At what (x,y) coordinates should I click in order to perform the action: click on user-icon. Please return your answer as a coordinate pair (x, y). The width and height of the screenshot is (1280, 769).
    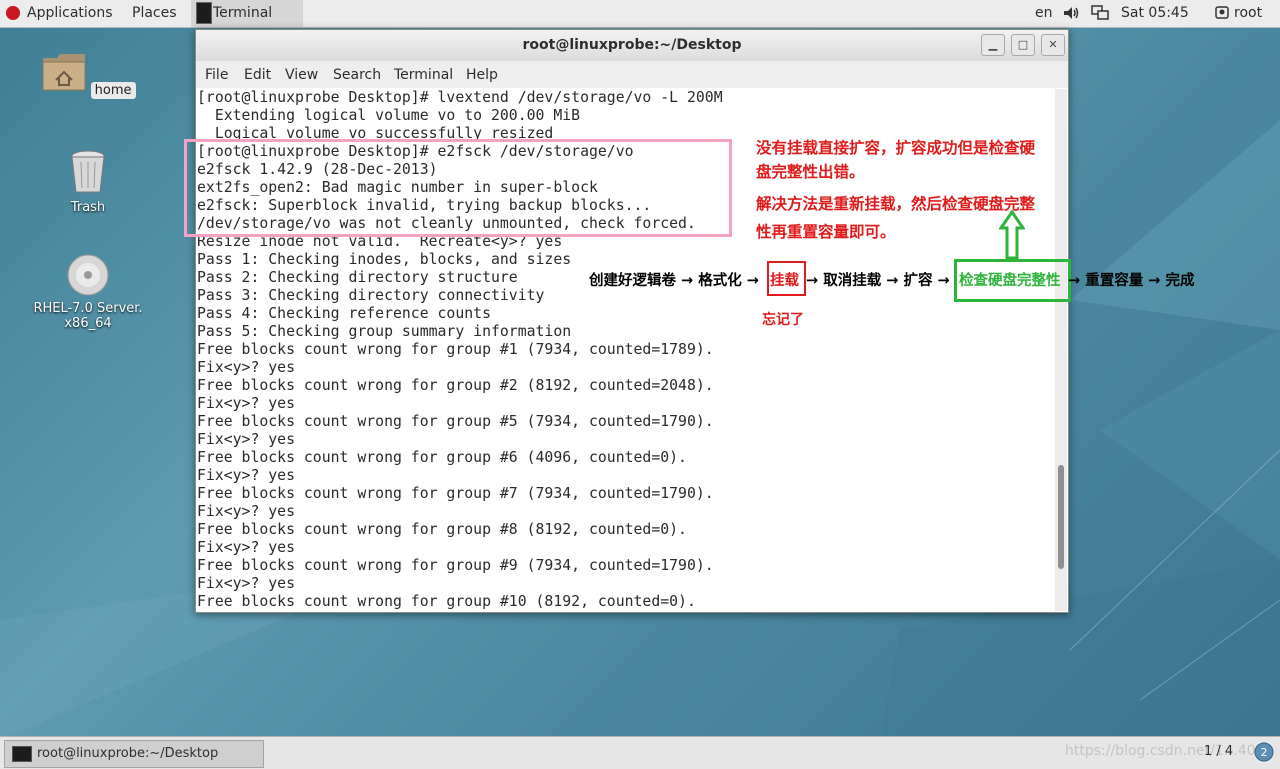
    Looking at the image, I should click on (1222, 12).